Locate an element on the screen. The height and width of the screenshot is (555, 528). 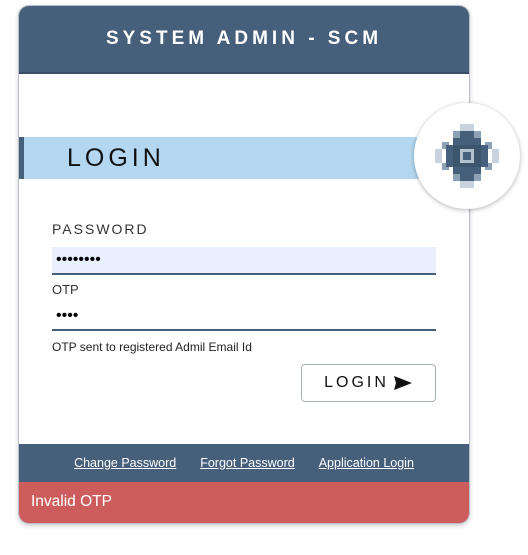
password-label: PASSWORD is located at coordinates (100, 229).